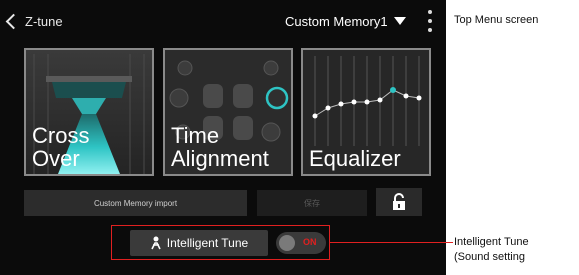 This screenshot has height=275, width=579. I want to click on time-alignment-label-line1: Time, so click(195, 135).